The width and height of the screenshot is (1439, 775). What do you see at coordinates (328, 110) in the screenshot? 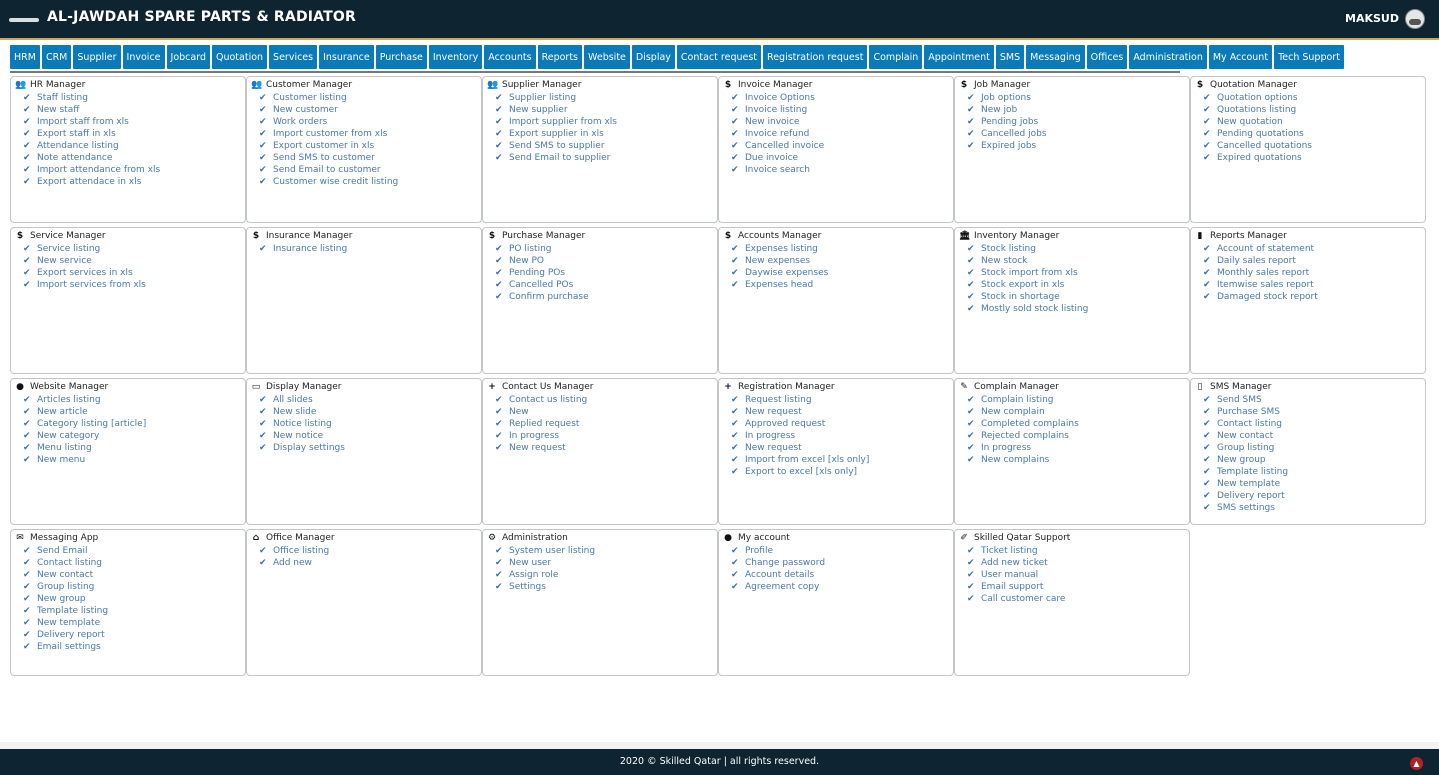
I see `card-link: ✔ New customer` at bounding box center [328, 110].